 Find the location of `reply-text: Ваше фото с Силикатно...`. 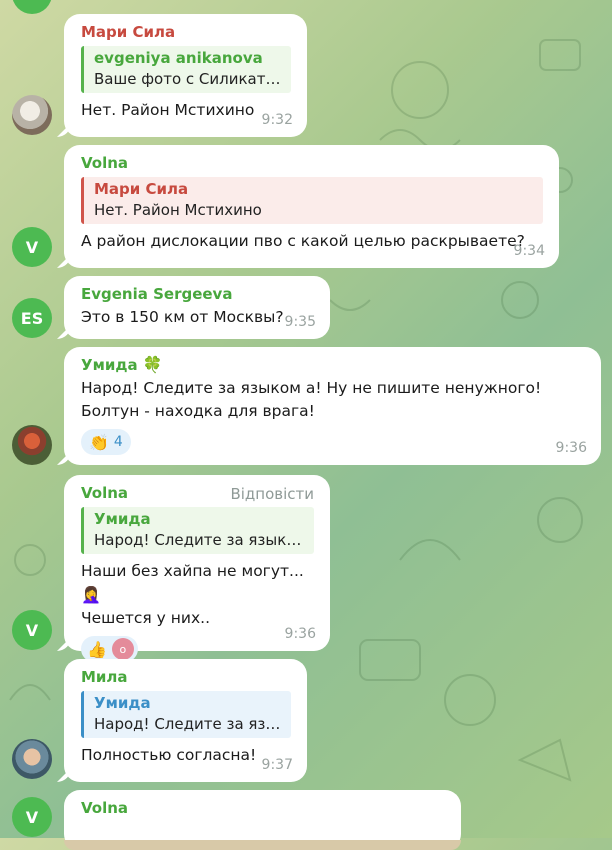

reply-text: Ваше фото с Силикатно... is located at coordinates (188, 79).